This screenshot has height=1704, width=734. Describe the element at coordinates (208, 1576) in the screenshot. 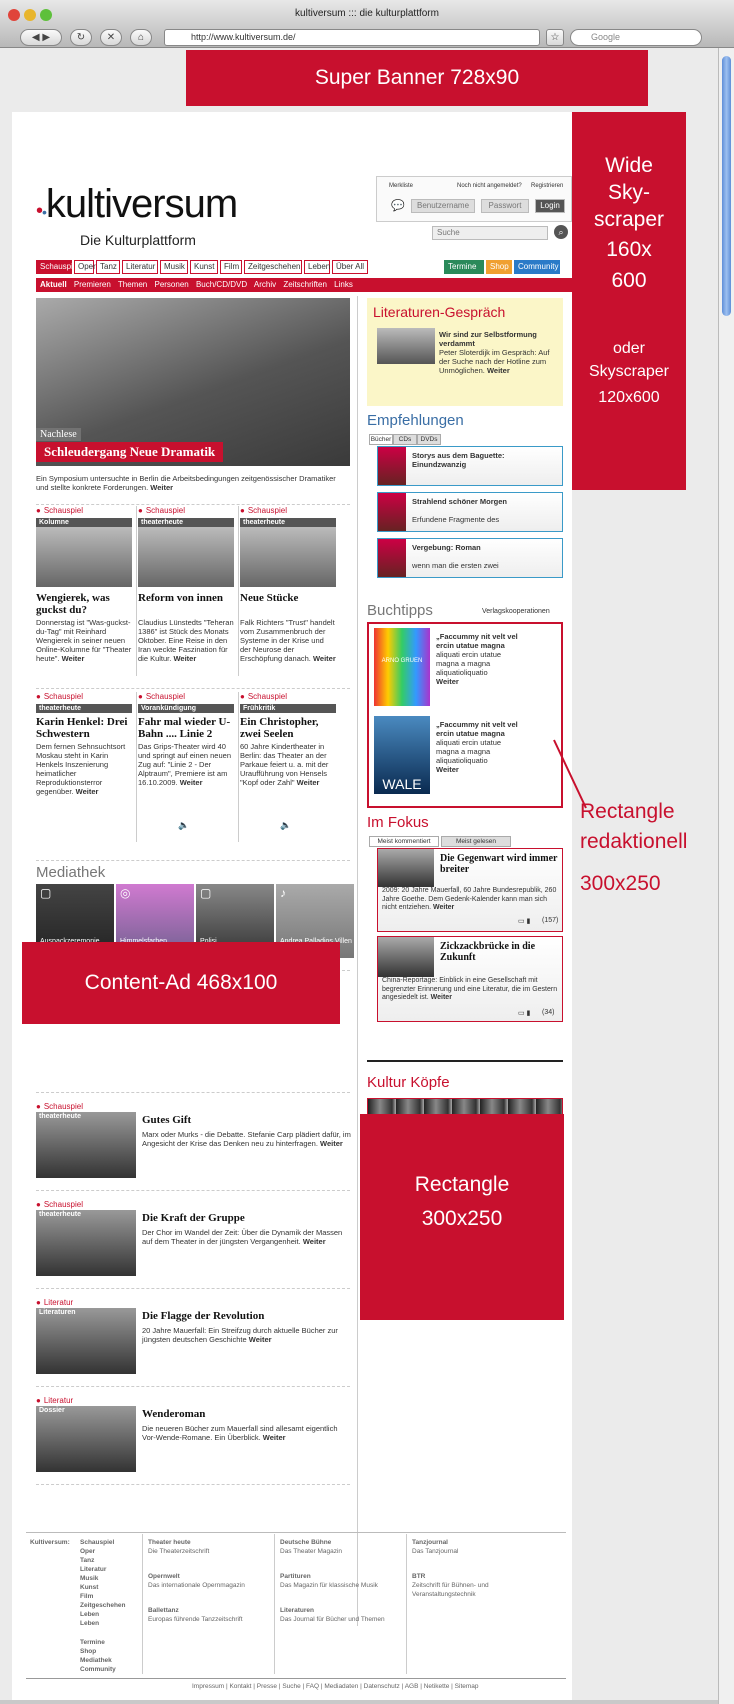

I see `footer-col-heading: Opernwelt` at that location.